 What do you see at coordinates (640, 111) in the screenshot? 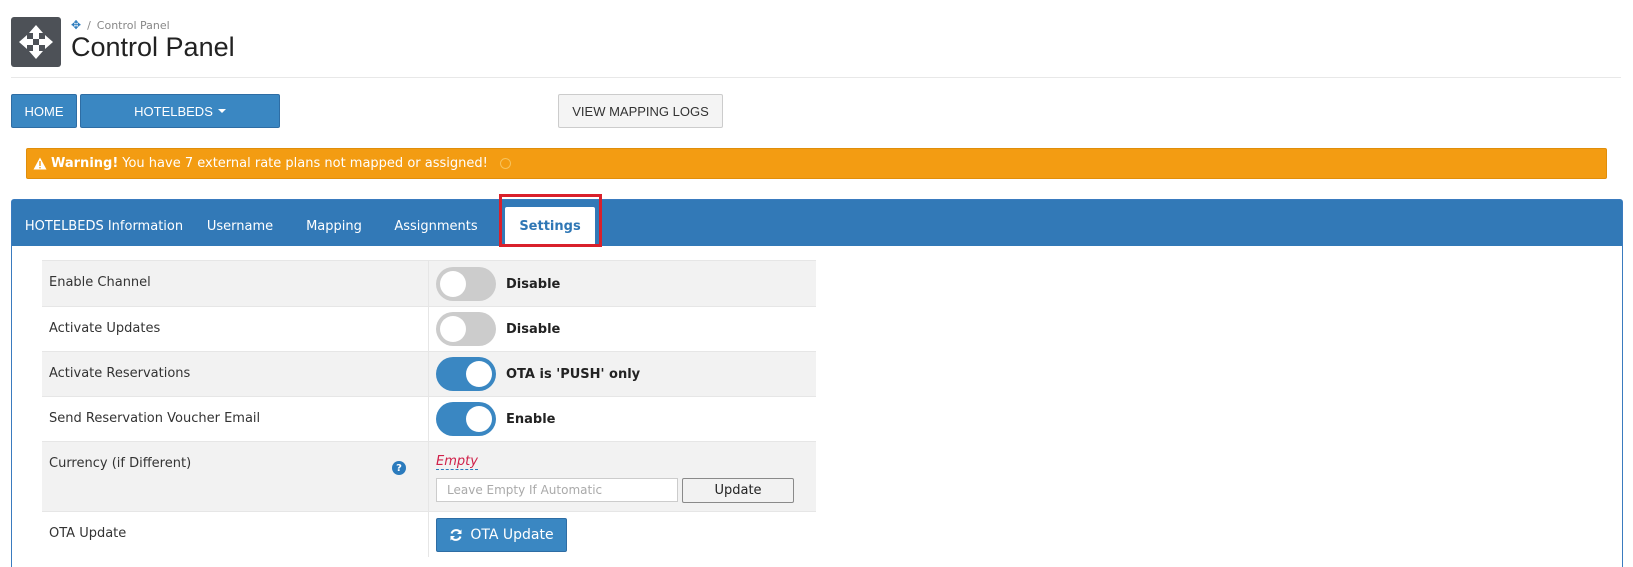
I see `view-mapping-logs-button: VIEW MAPPING LOGS` at bounding box center [640, 111].